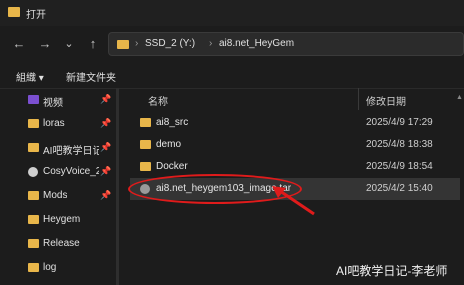 The height and width of the screenshot is (285, 464). Describe the element at coordinates (71, 197) in the screenshot. I see `sidebar-item-mods: Mods 📌` at that location.